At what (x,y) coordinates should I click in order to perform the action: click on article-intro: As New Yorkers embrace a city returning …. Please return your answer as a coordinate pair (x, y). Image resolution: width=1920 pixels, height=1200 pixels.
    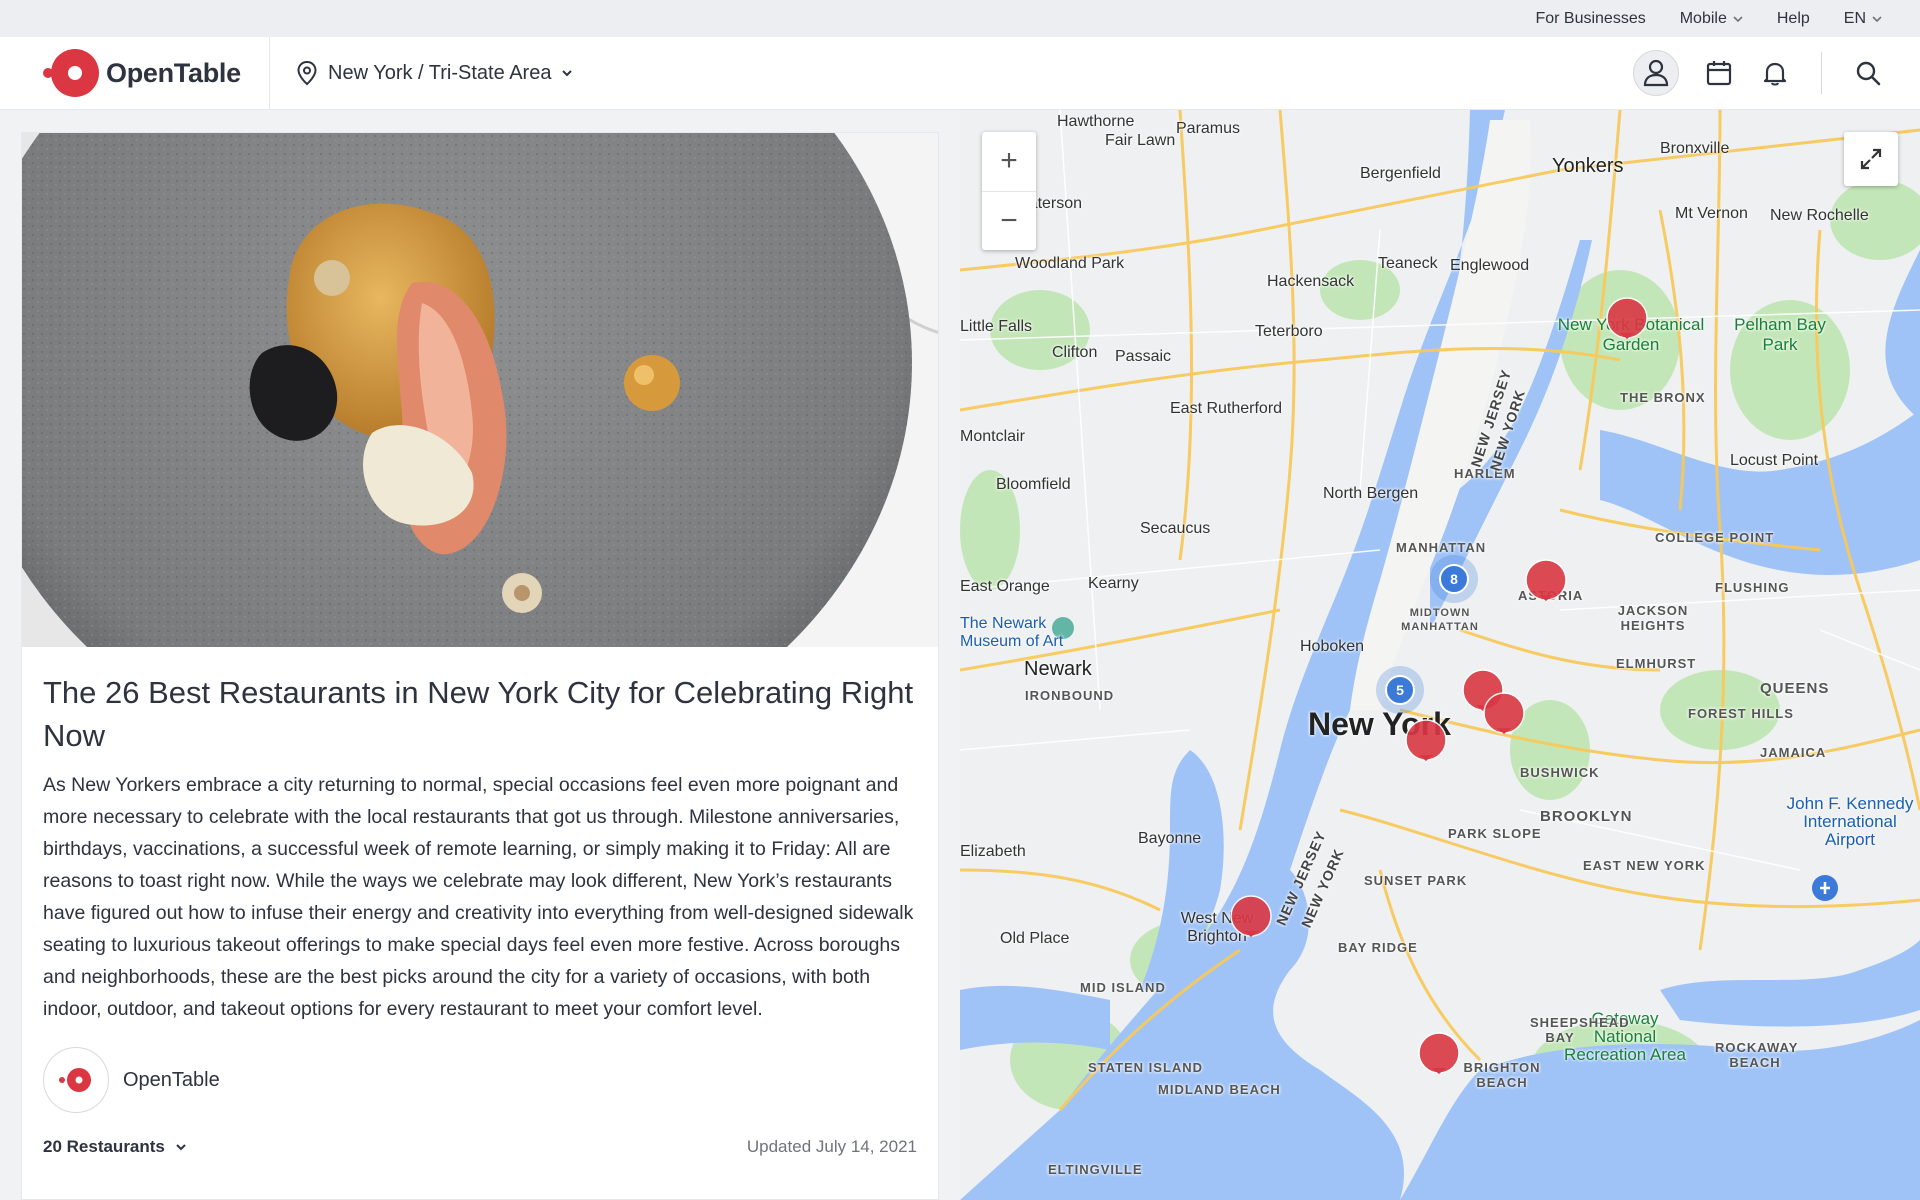
    Looking at the image, I should click on (478, 897).